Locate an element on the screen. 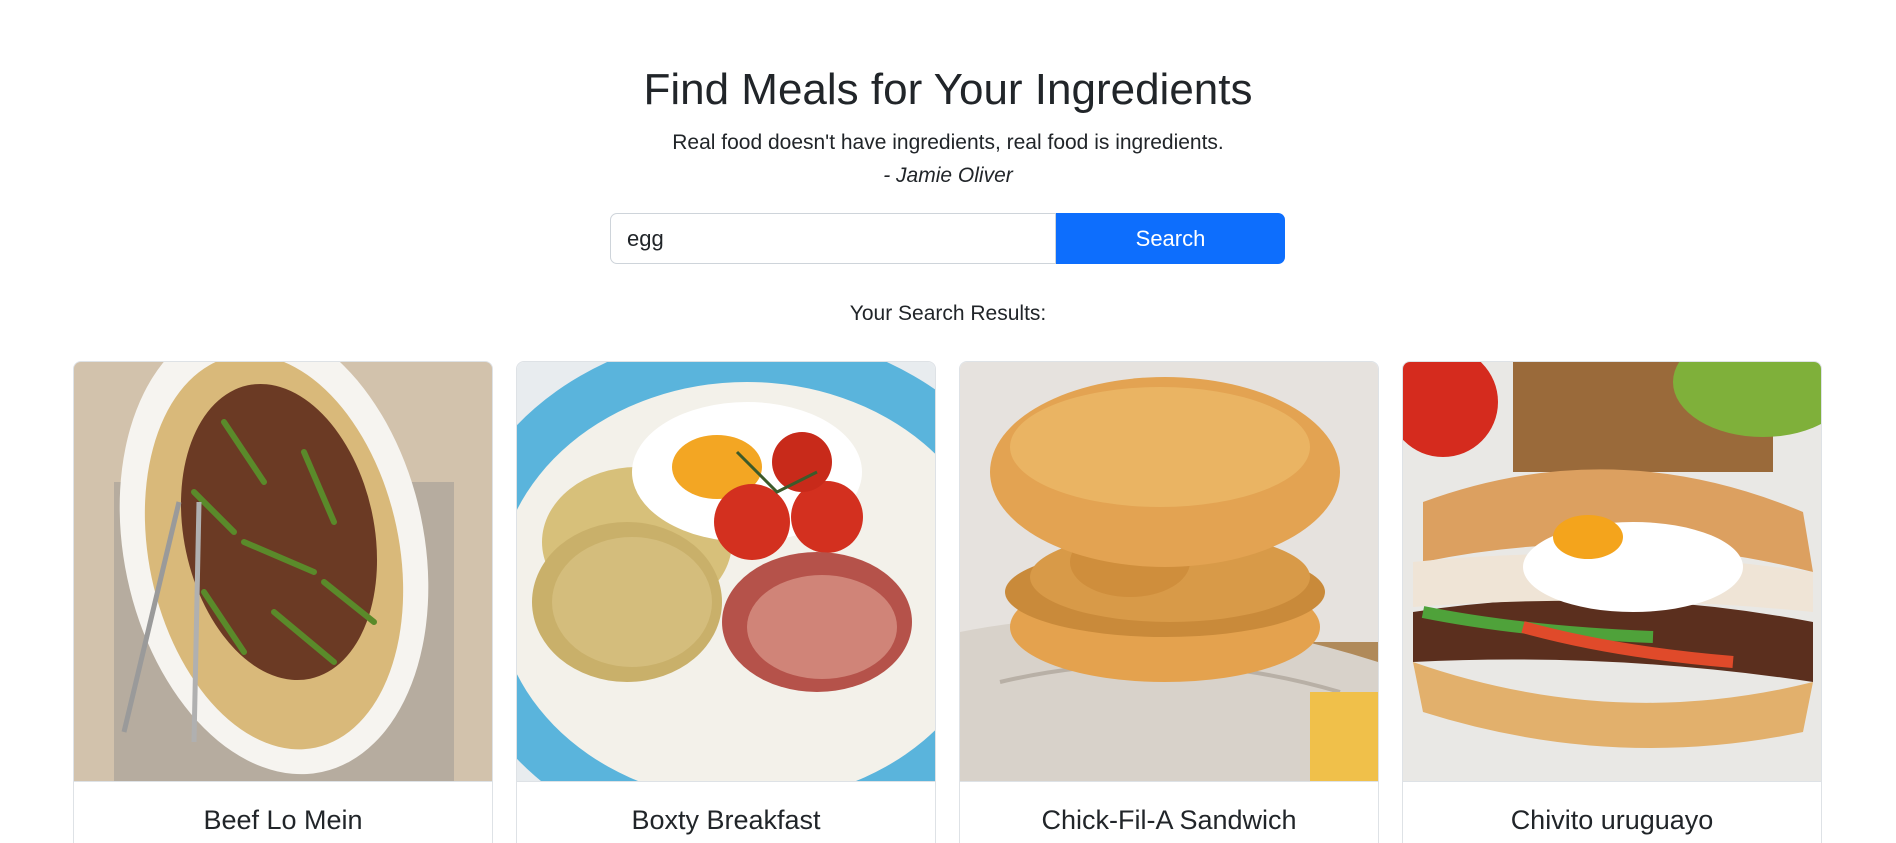 This screenshot has width=1896, height=843. search-form: Search is located at coordinates (947, 238).